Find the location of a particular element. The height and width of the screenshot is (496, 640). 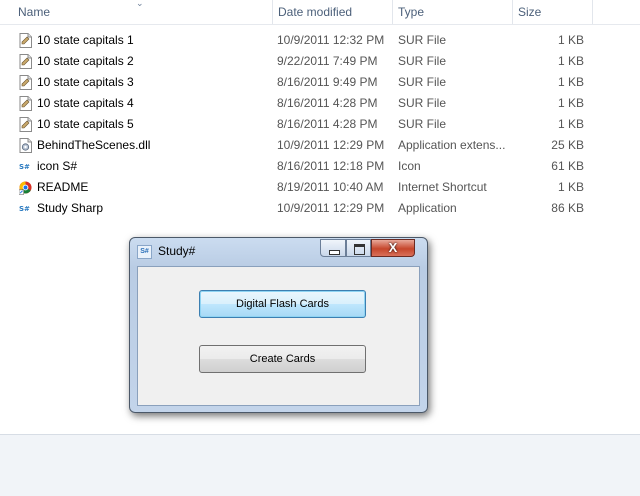

window-client-area: Digital Flash Cards Create Cards is located at coordinates (278, 336).